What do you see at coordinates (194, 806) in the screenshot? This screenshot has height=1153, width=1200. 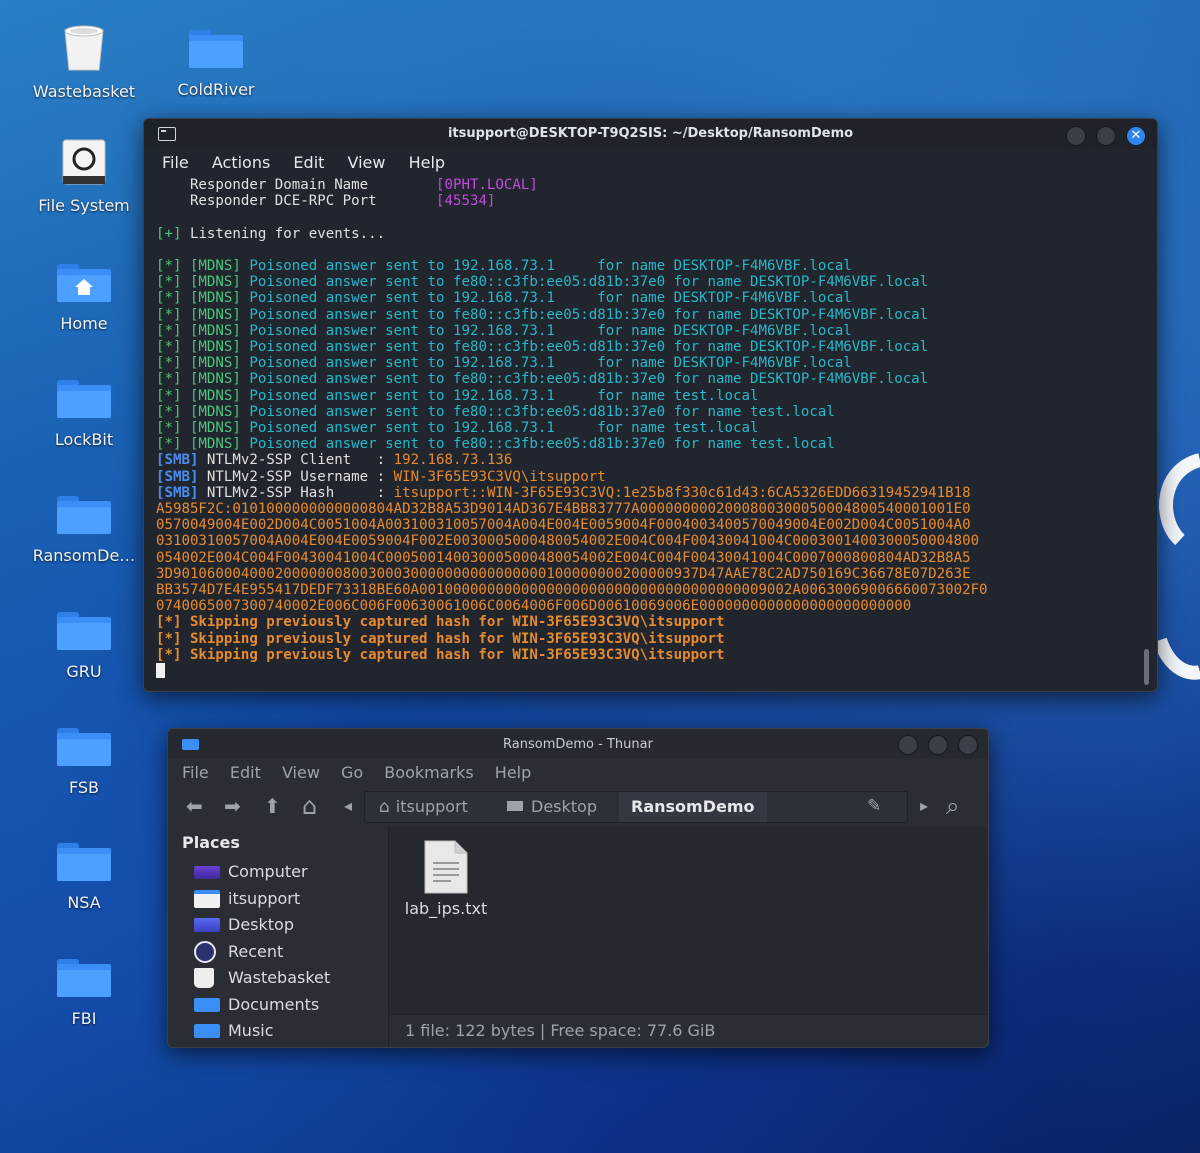 I see `back-icon: ⬅` at bounding box center [194, 806].